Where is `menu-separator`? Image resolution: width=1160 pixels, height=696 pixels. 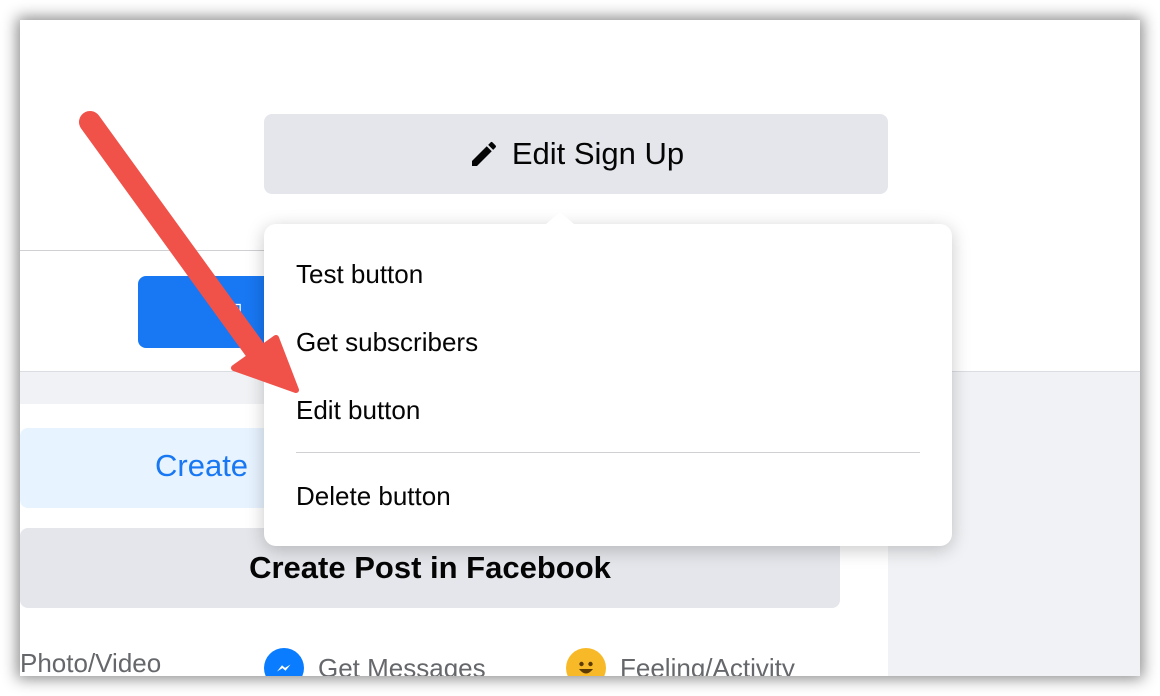 menu-separator is located at coordinates (608, 452).